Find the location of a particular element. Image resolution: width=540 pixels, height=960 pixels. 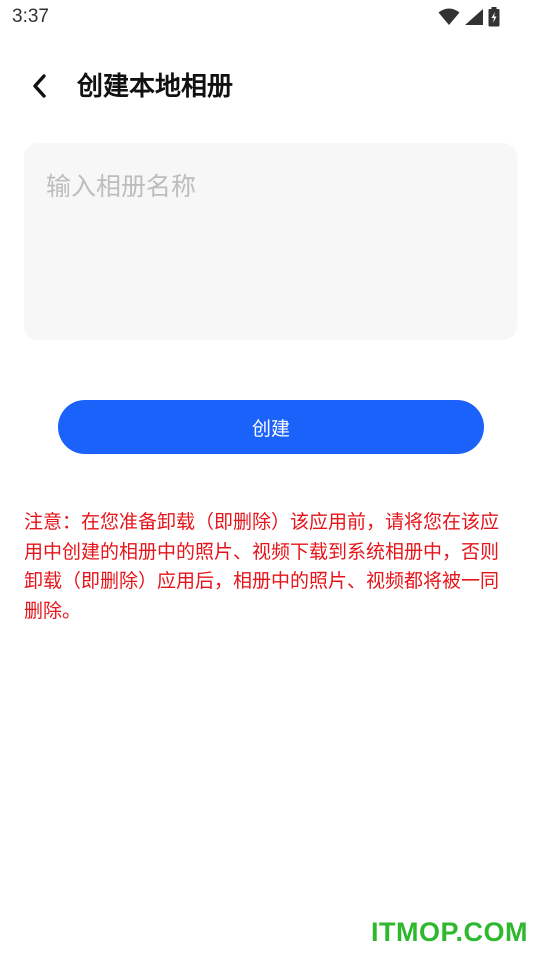

wifi-icon is located at coordinates (449, 17).